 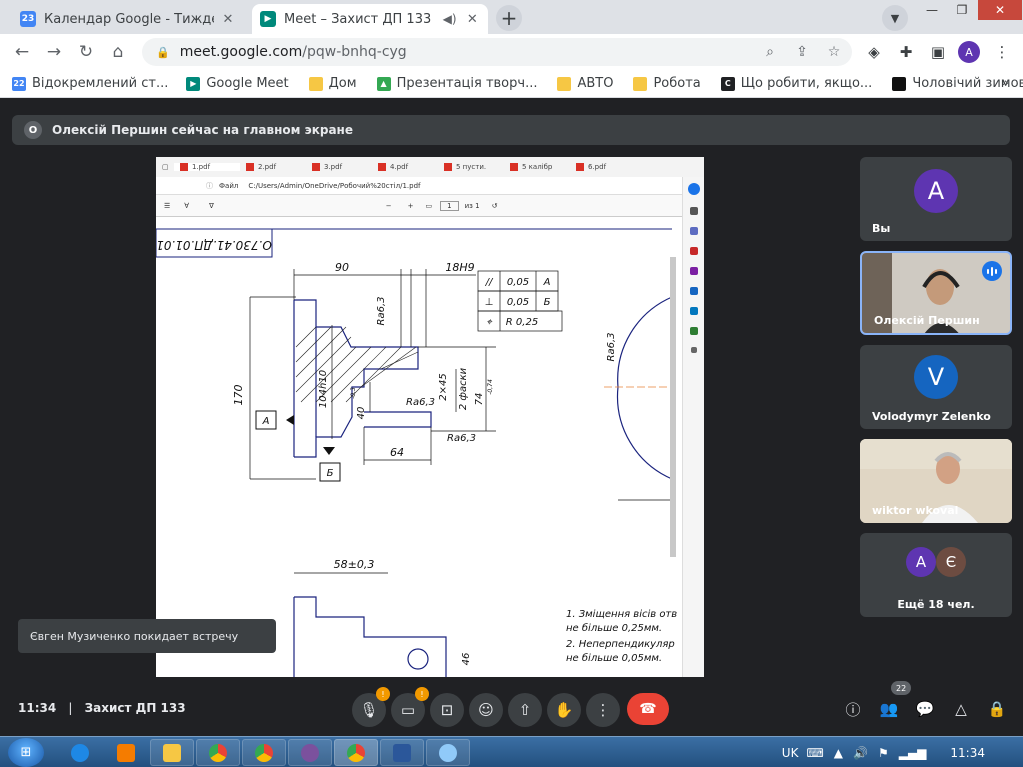 What do you see at coordinates (86, 52) in the screenshot?
I see `reload-icon: ↻` at bounding box center [86, 52].